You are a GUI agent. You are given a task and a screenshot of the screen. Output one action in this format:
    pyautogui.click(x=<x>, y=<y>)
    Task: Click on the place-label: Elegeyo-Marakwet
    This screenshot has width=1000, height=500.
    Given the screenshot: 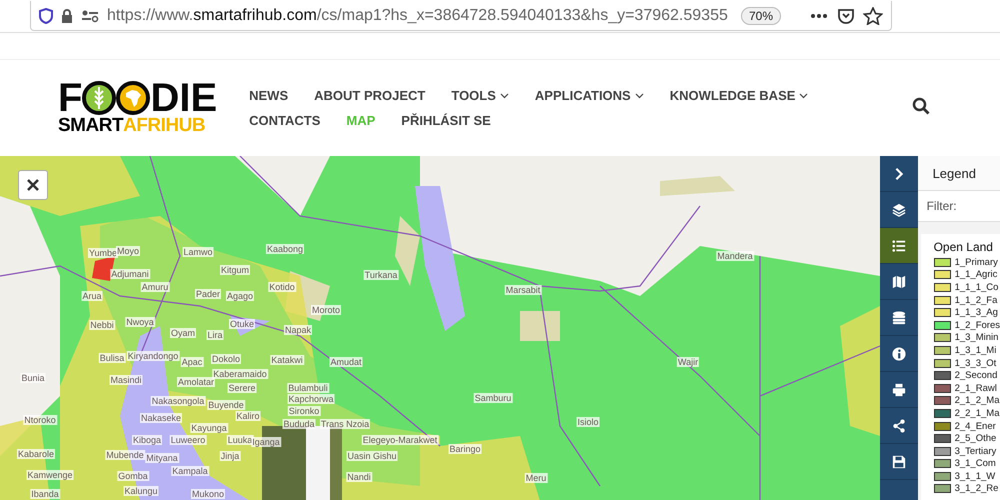 What is the action you would take?
    pyautogui.click(x=400, y=440)
    